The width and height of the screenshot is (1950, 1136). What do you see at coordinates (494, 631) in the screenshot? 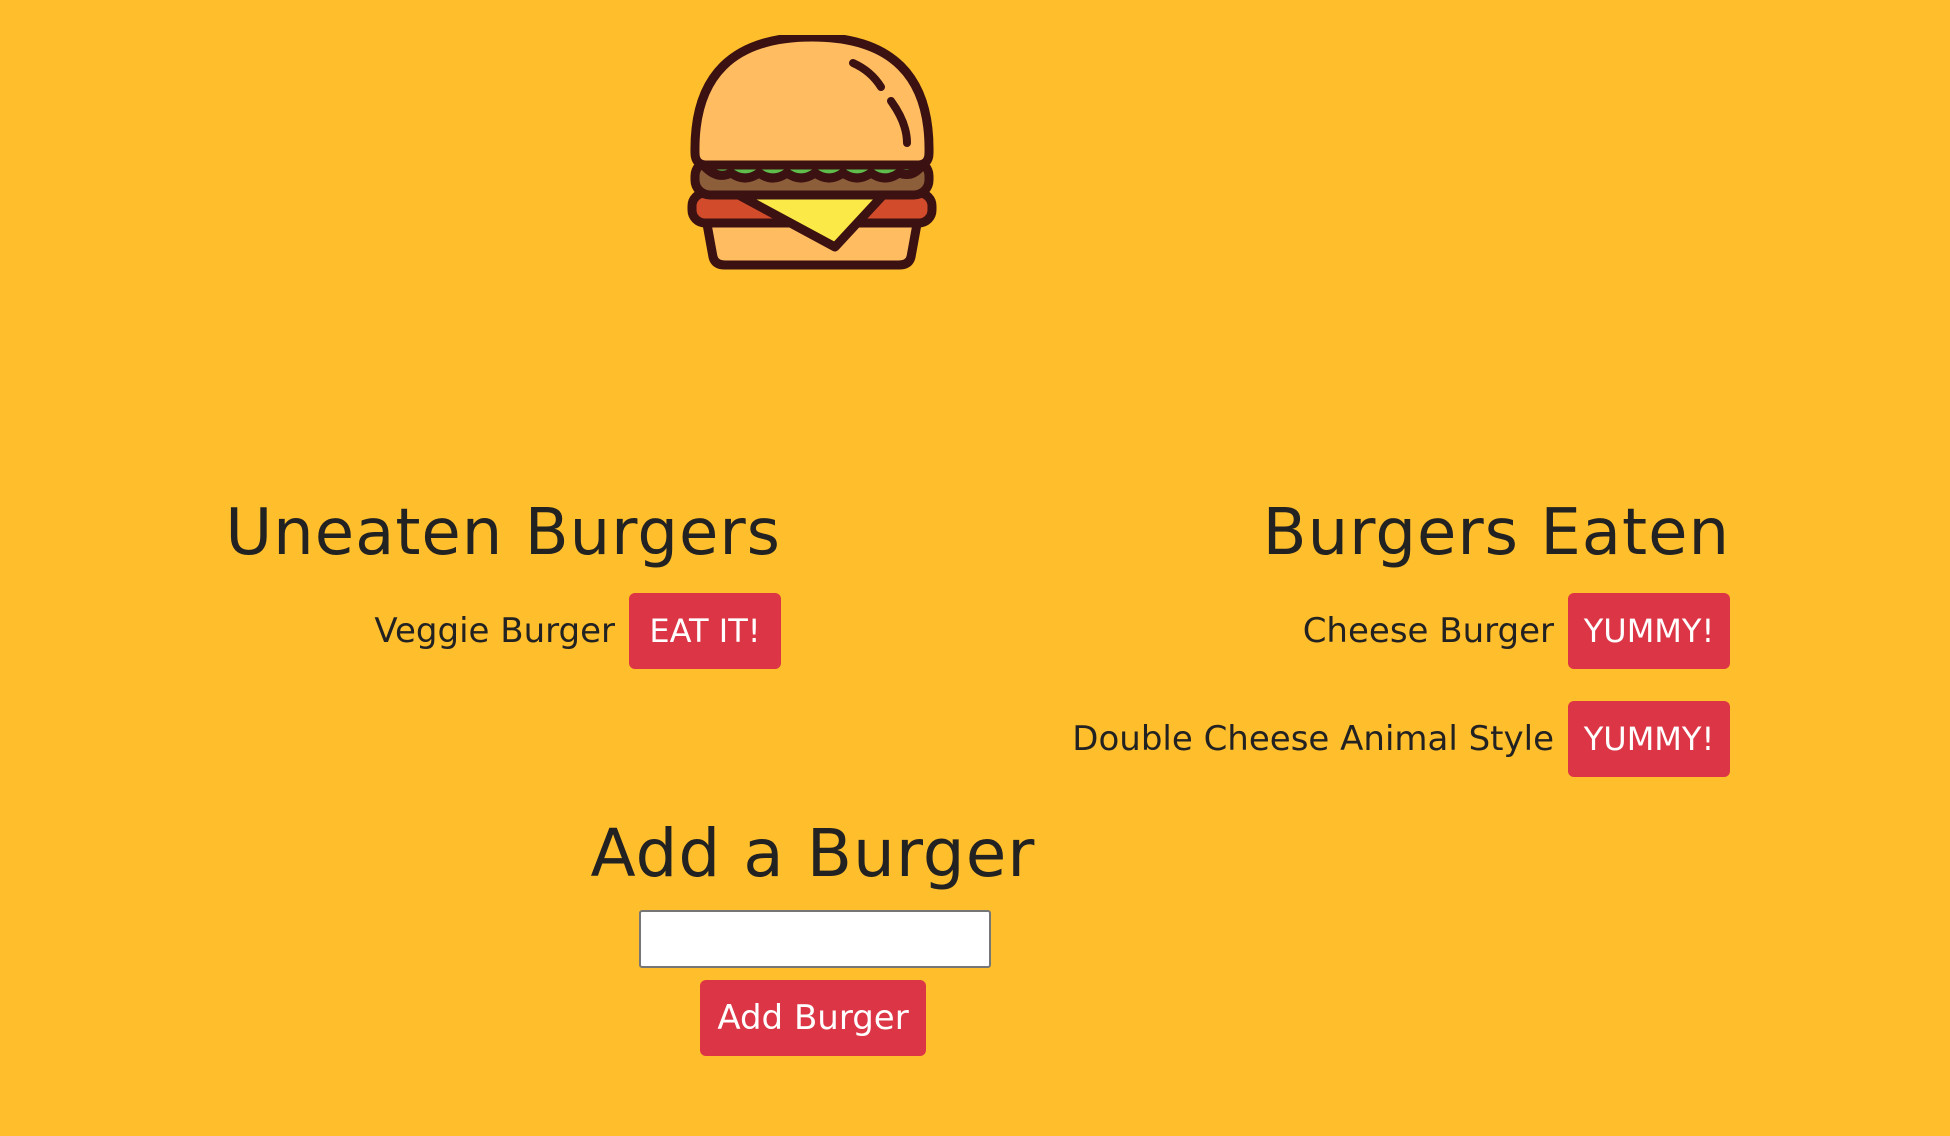
I see `burger-name: Veggie Burger` at bounding box center [494, 631].